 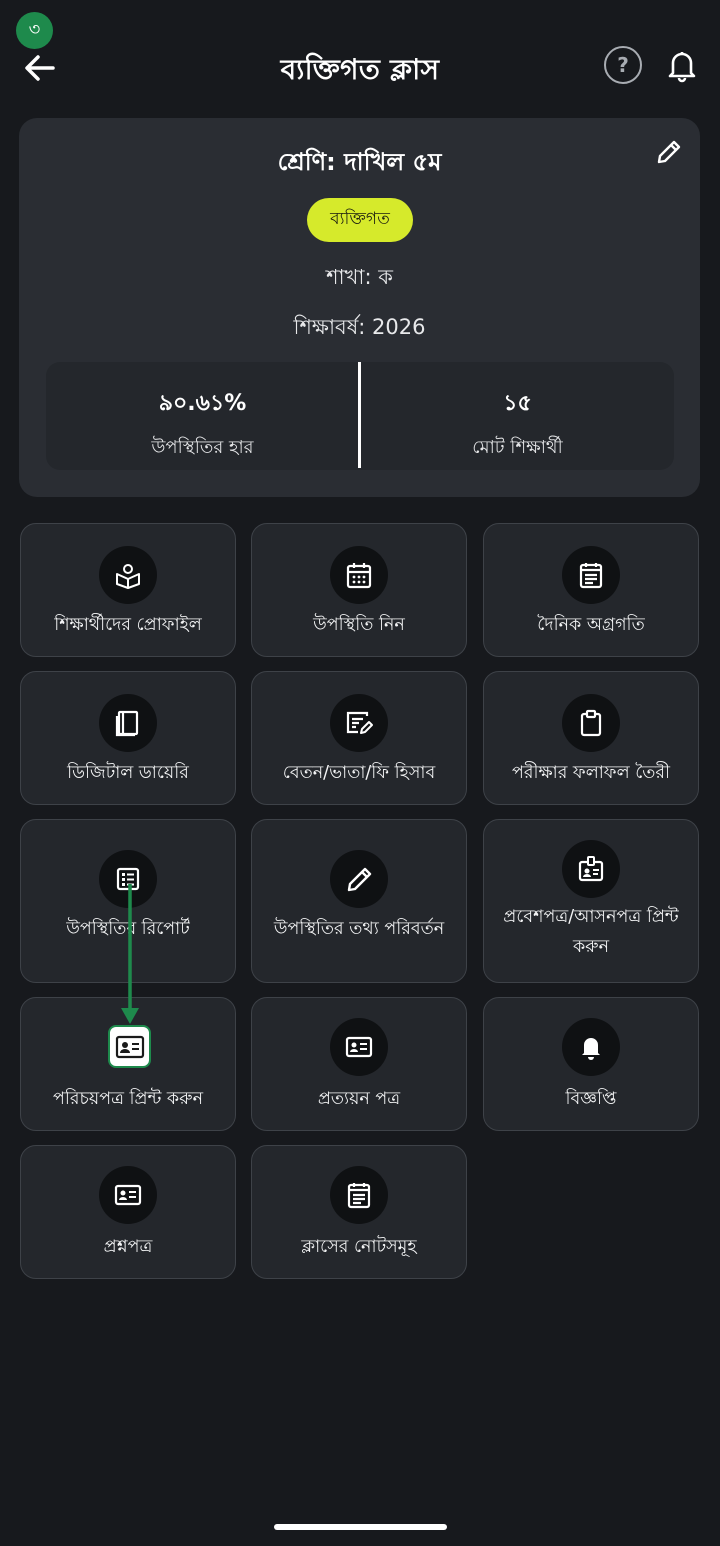 What do you see at coordinates (591, 1047) in the screenshot?
I see `bell-icon` at bounding box center [591, 1047].